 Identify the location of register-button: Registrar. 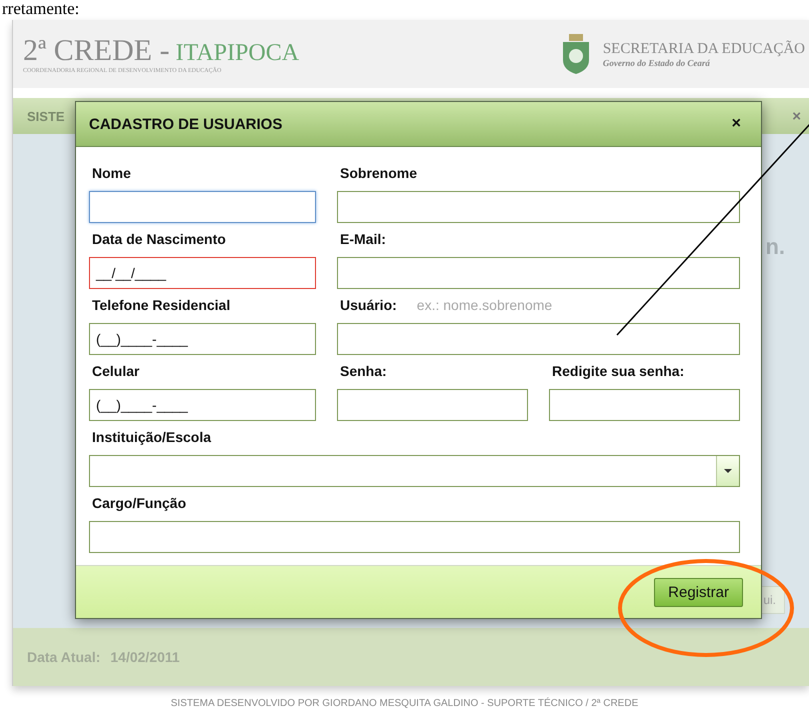
(698, 592).